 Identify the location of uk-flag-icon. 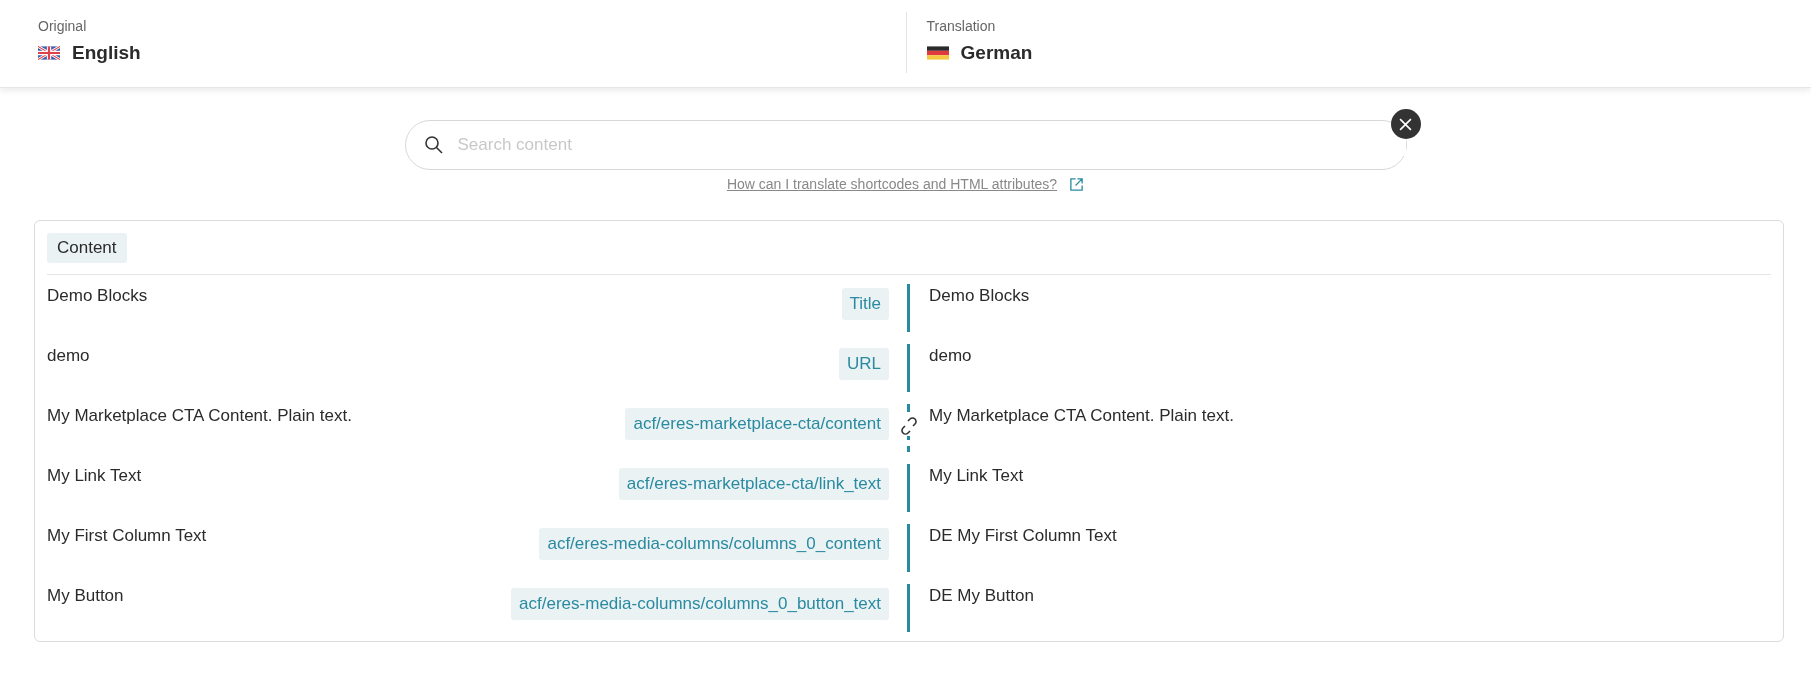
(49, 53).